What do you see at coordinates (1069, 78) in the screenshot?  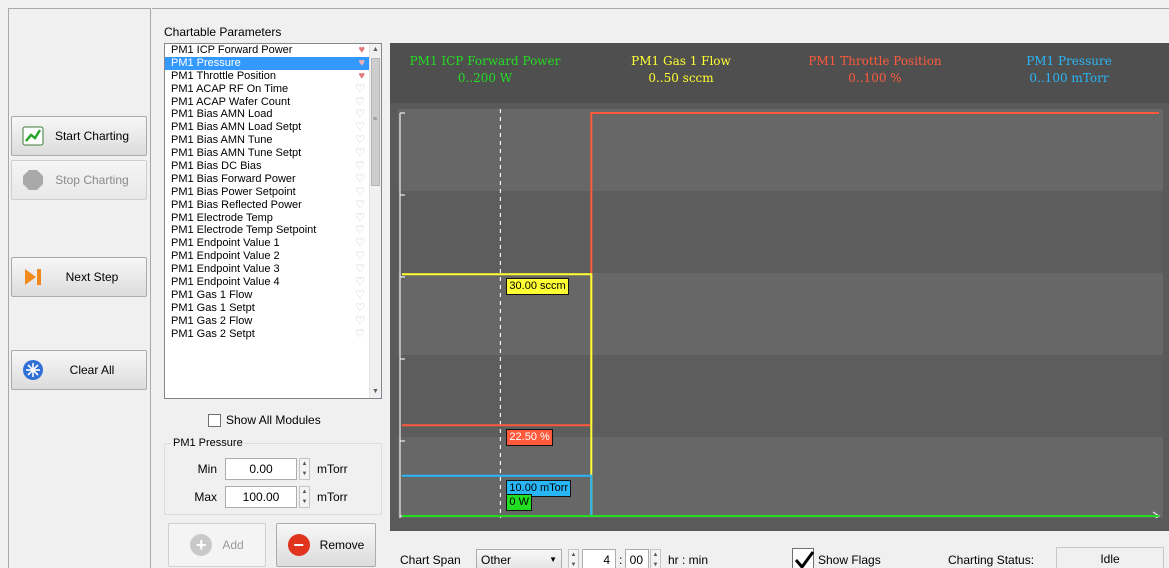 I see `legend-range-pressure: 0..100 mTorr` at bounding box center [1069, 78].